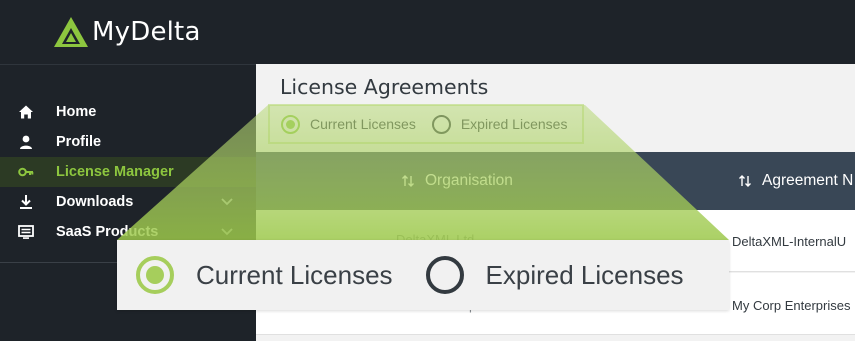 This screenshot has height=341, width=855. I want to click on key-icon, so click(26, 172).